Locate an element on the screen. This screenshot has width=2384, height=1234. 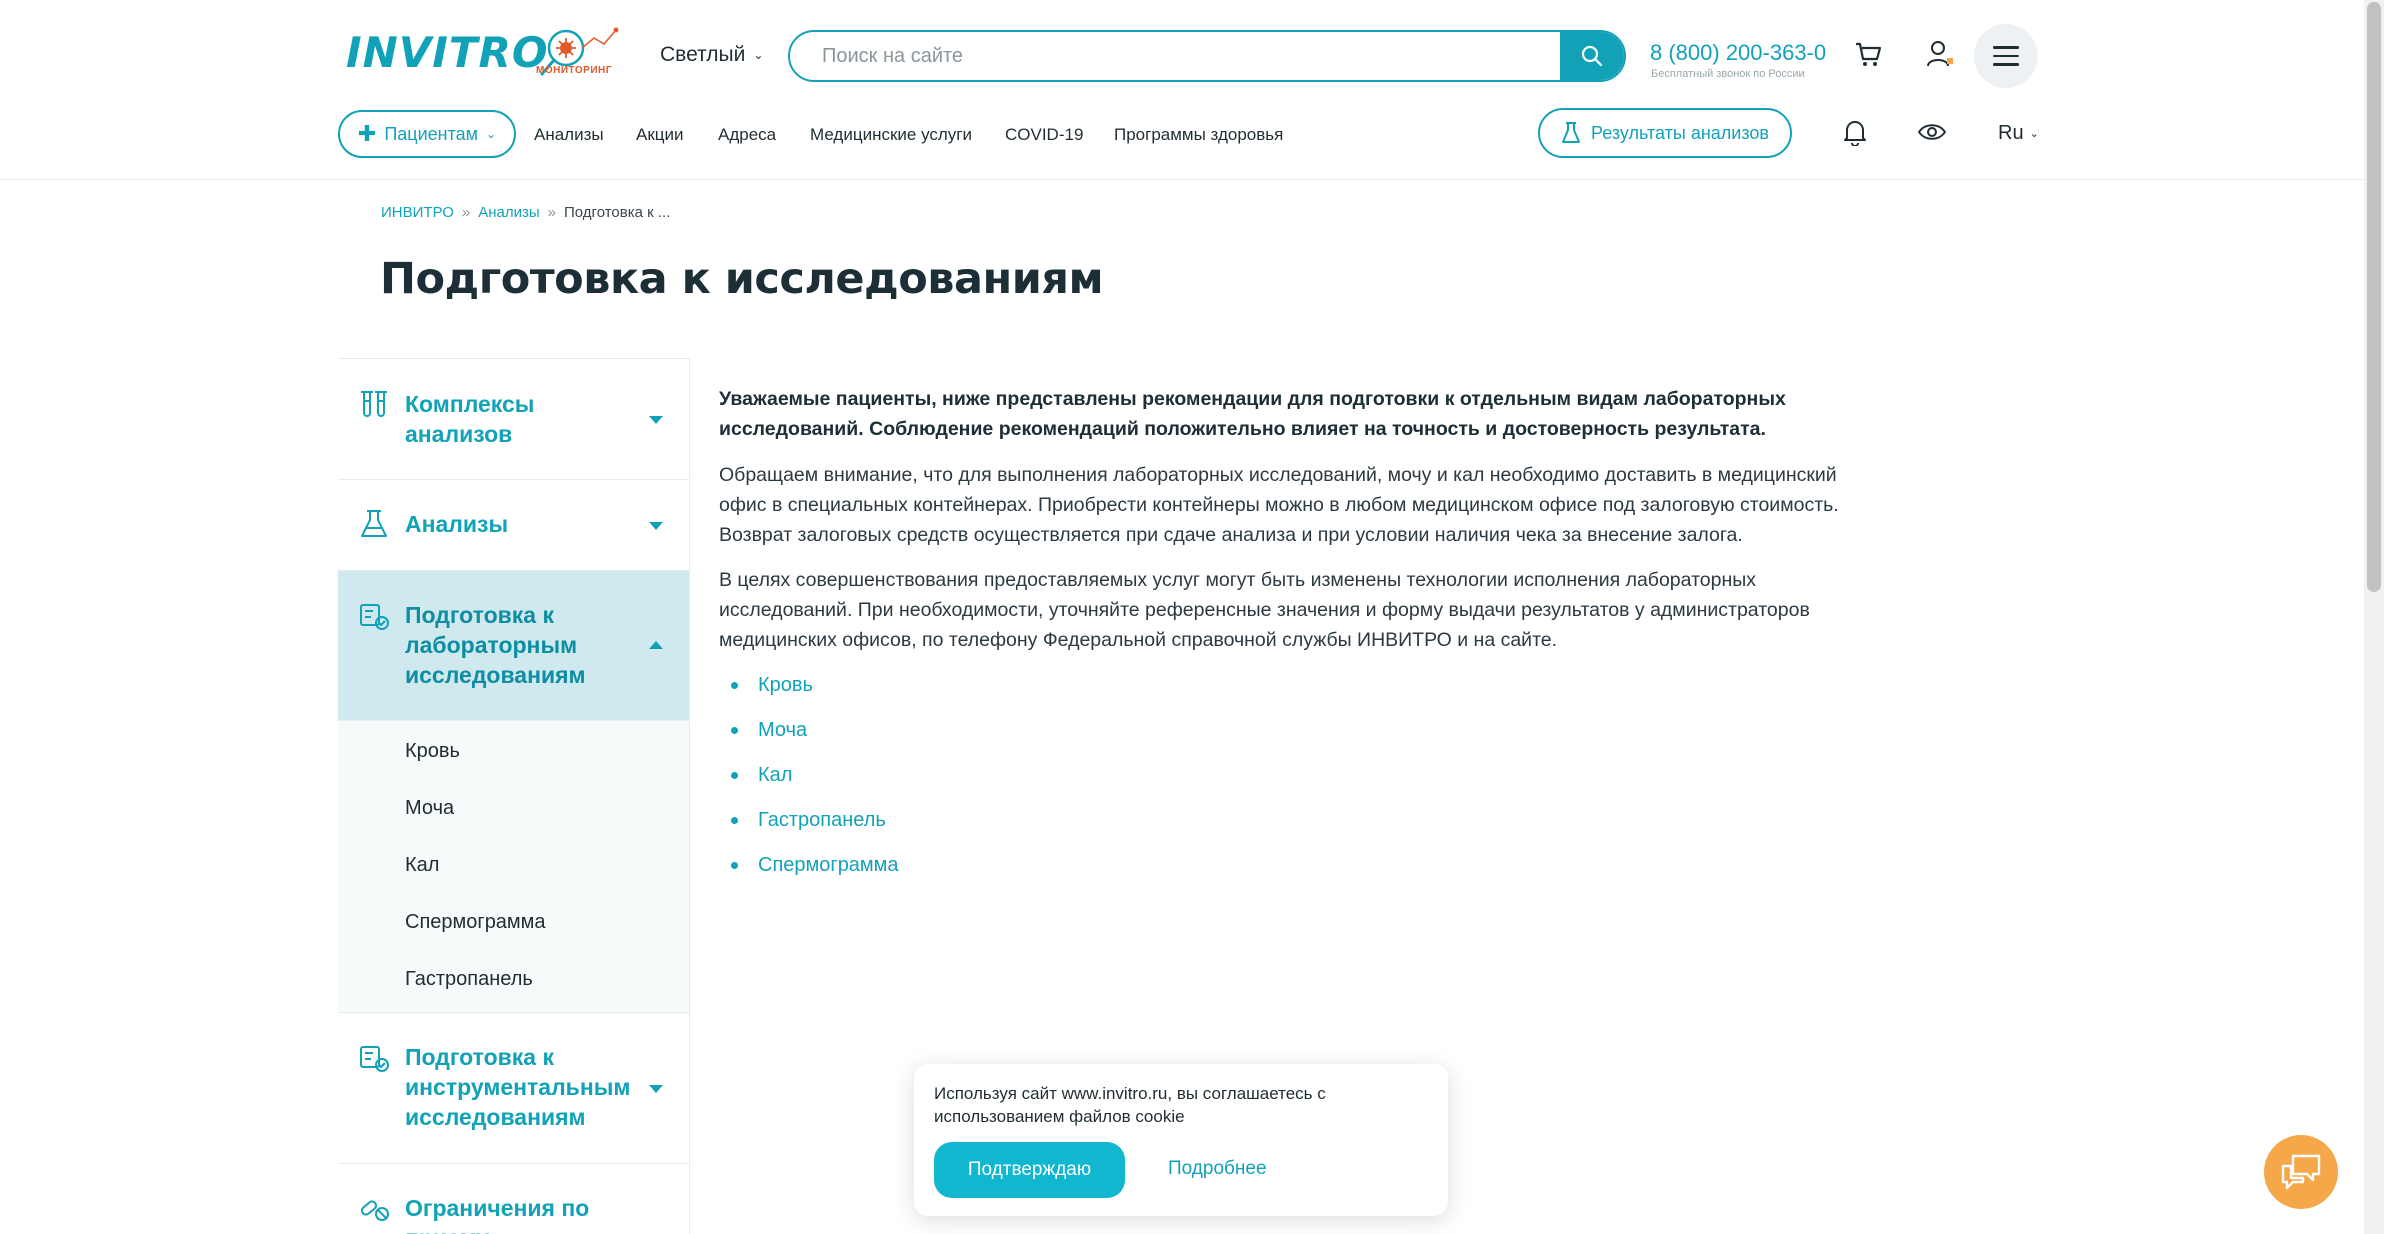
cross-icon: ✚ is located at coordinates (367, 133).